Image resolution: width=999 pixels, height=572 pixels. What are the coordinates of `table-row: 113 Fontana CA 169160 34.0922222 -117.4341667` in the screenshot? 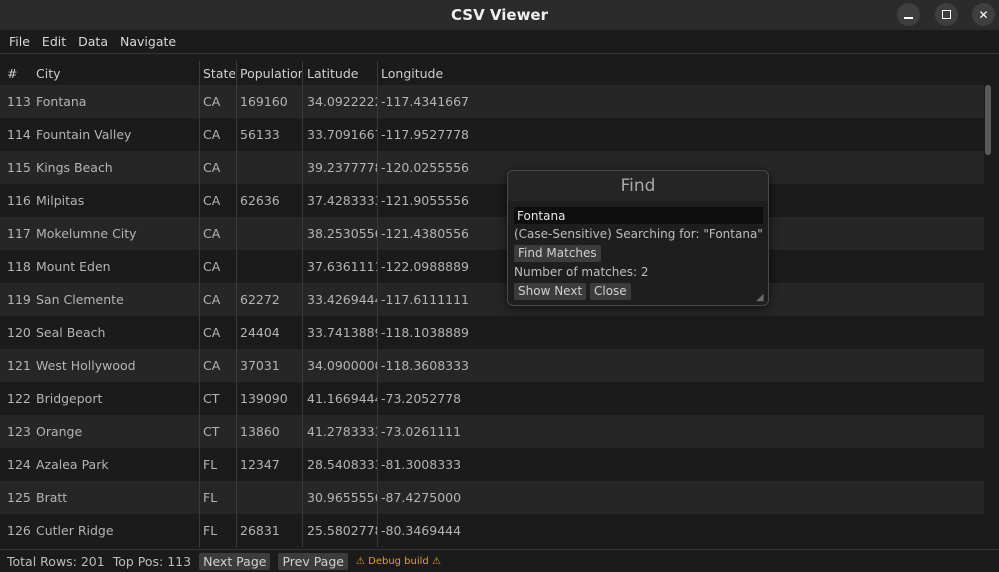 It's located at (492, 101).